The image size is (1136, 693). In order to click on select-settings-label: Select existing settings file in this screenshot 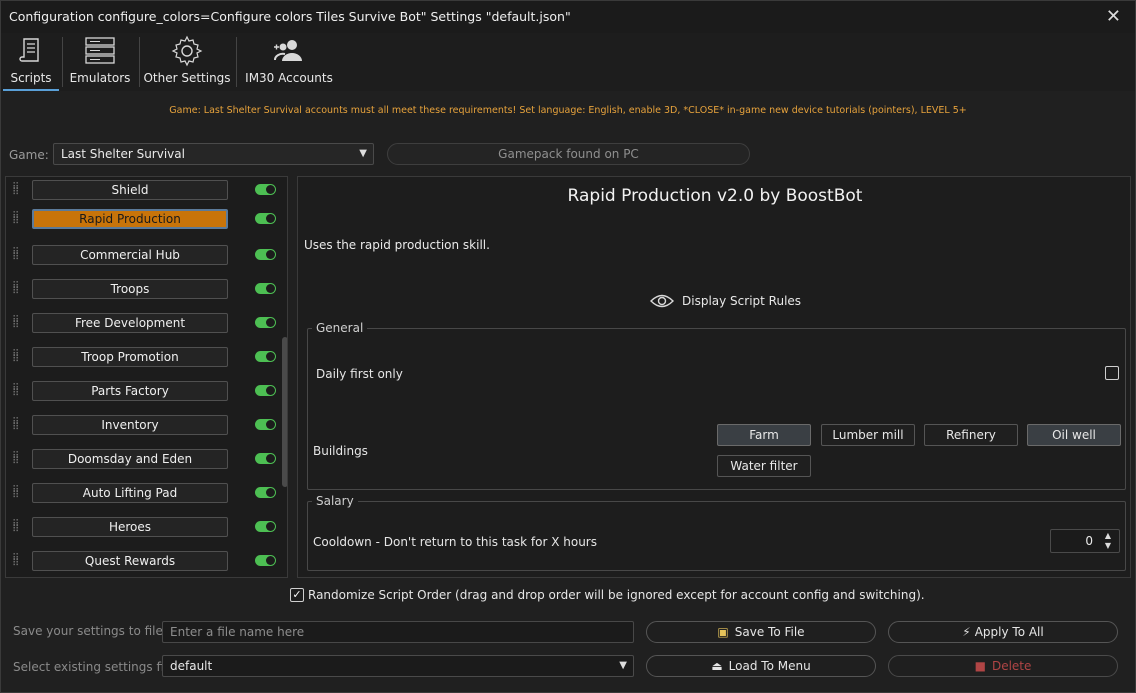, I will do `click(94, 667)`.